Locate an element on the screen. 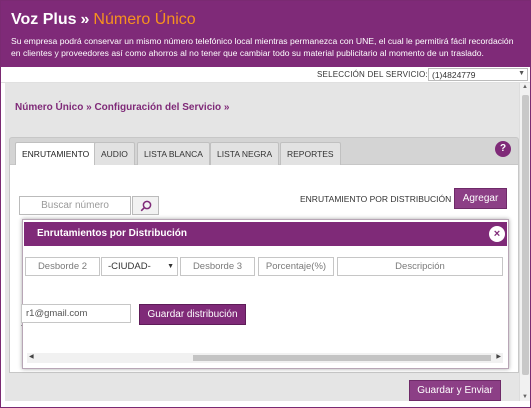  scroll-down-icon: ▼ is located at coordinates (525, 397).